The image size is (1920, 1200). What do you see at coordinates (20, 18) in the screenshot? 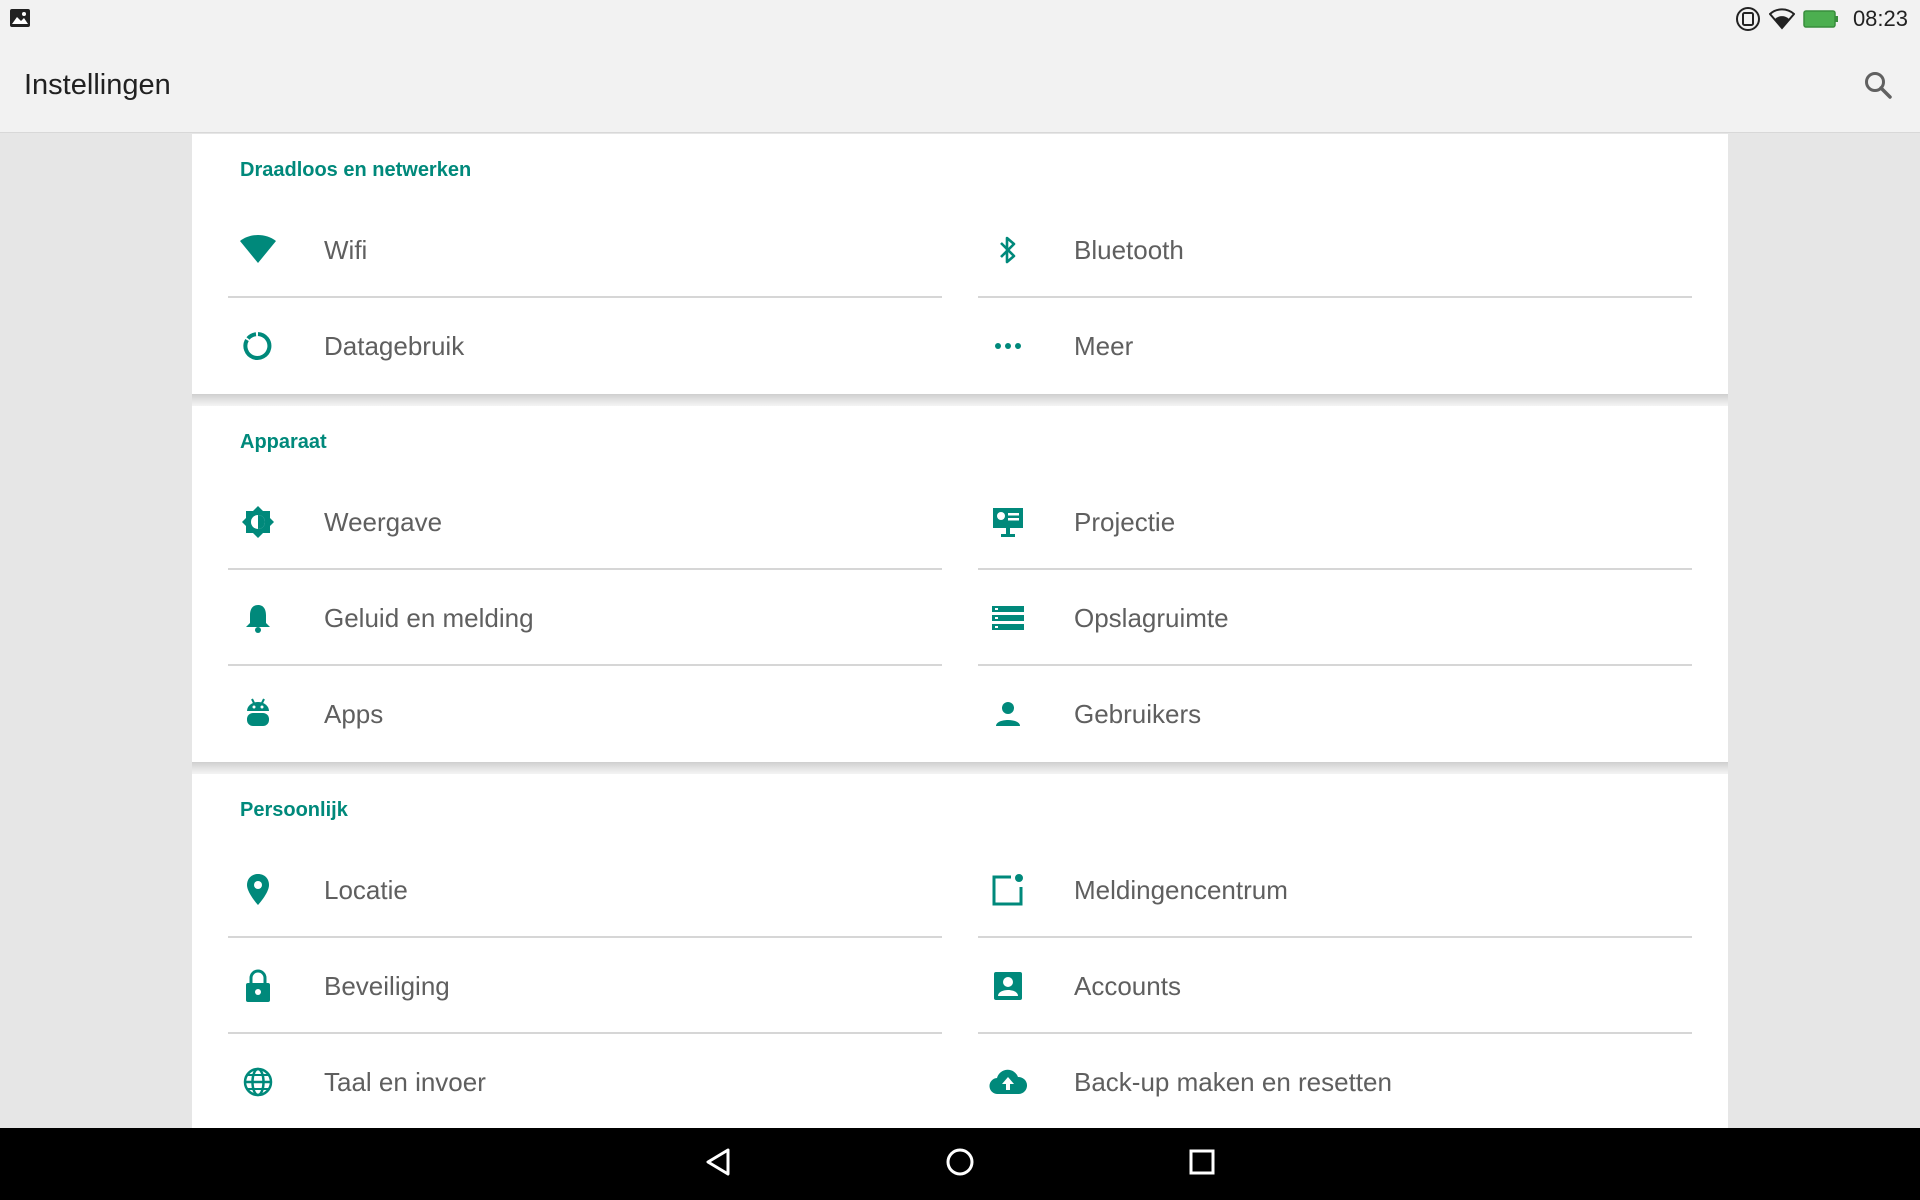
I see `image-notification-icon` at bounding box center [20, 18].